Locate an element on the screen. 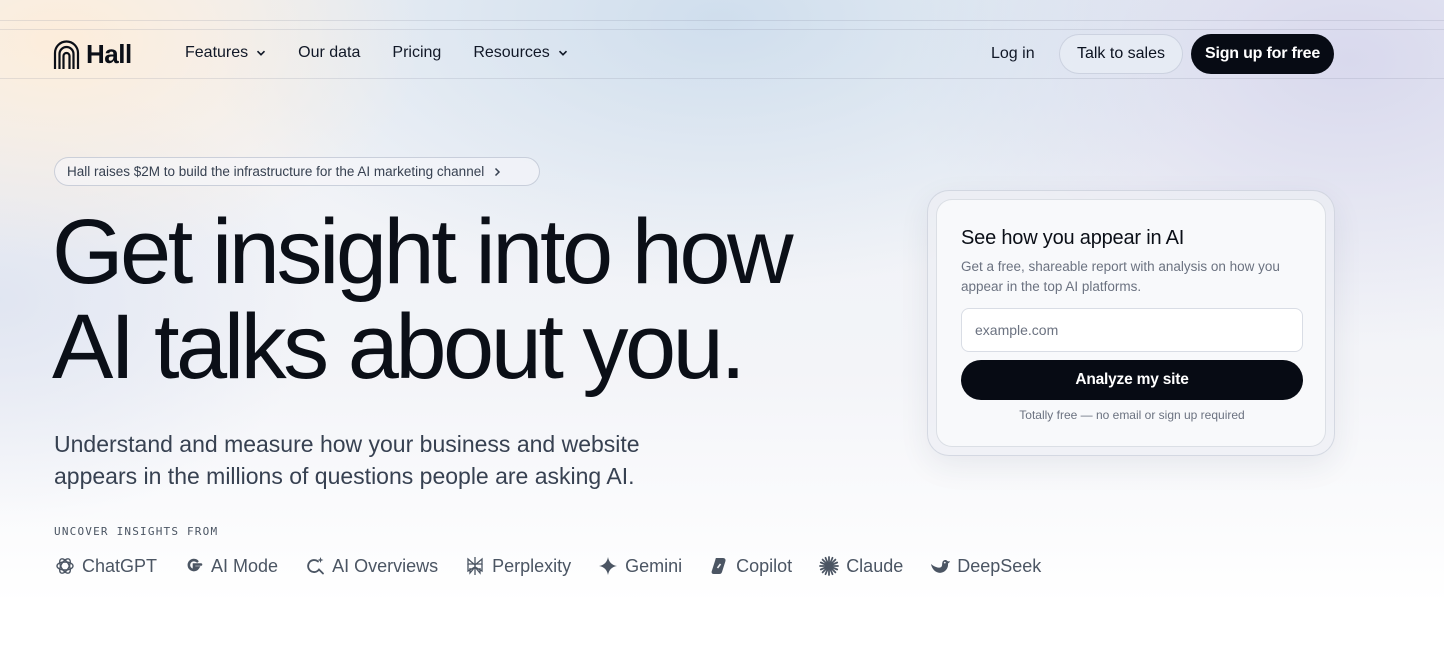  logo-text: Hall is located at coordinates (109, 54).